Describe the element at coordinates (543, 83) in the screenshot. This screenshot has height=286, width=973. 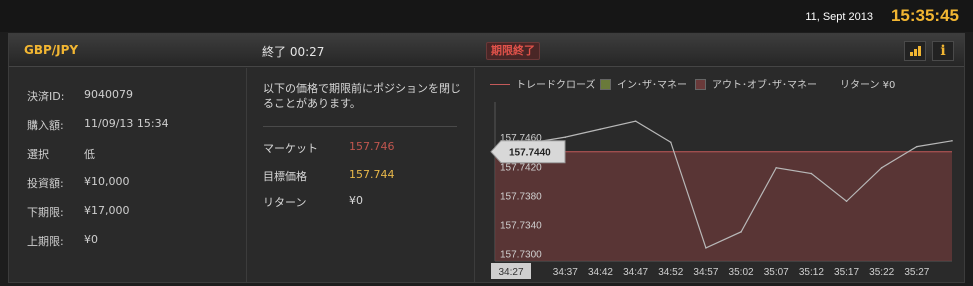
I see `legend-trade-close: トレードクローズ` at that location.